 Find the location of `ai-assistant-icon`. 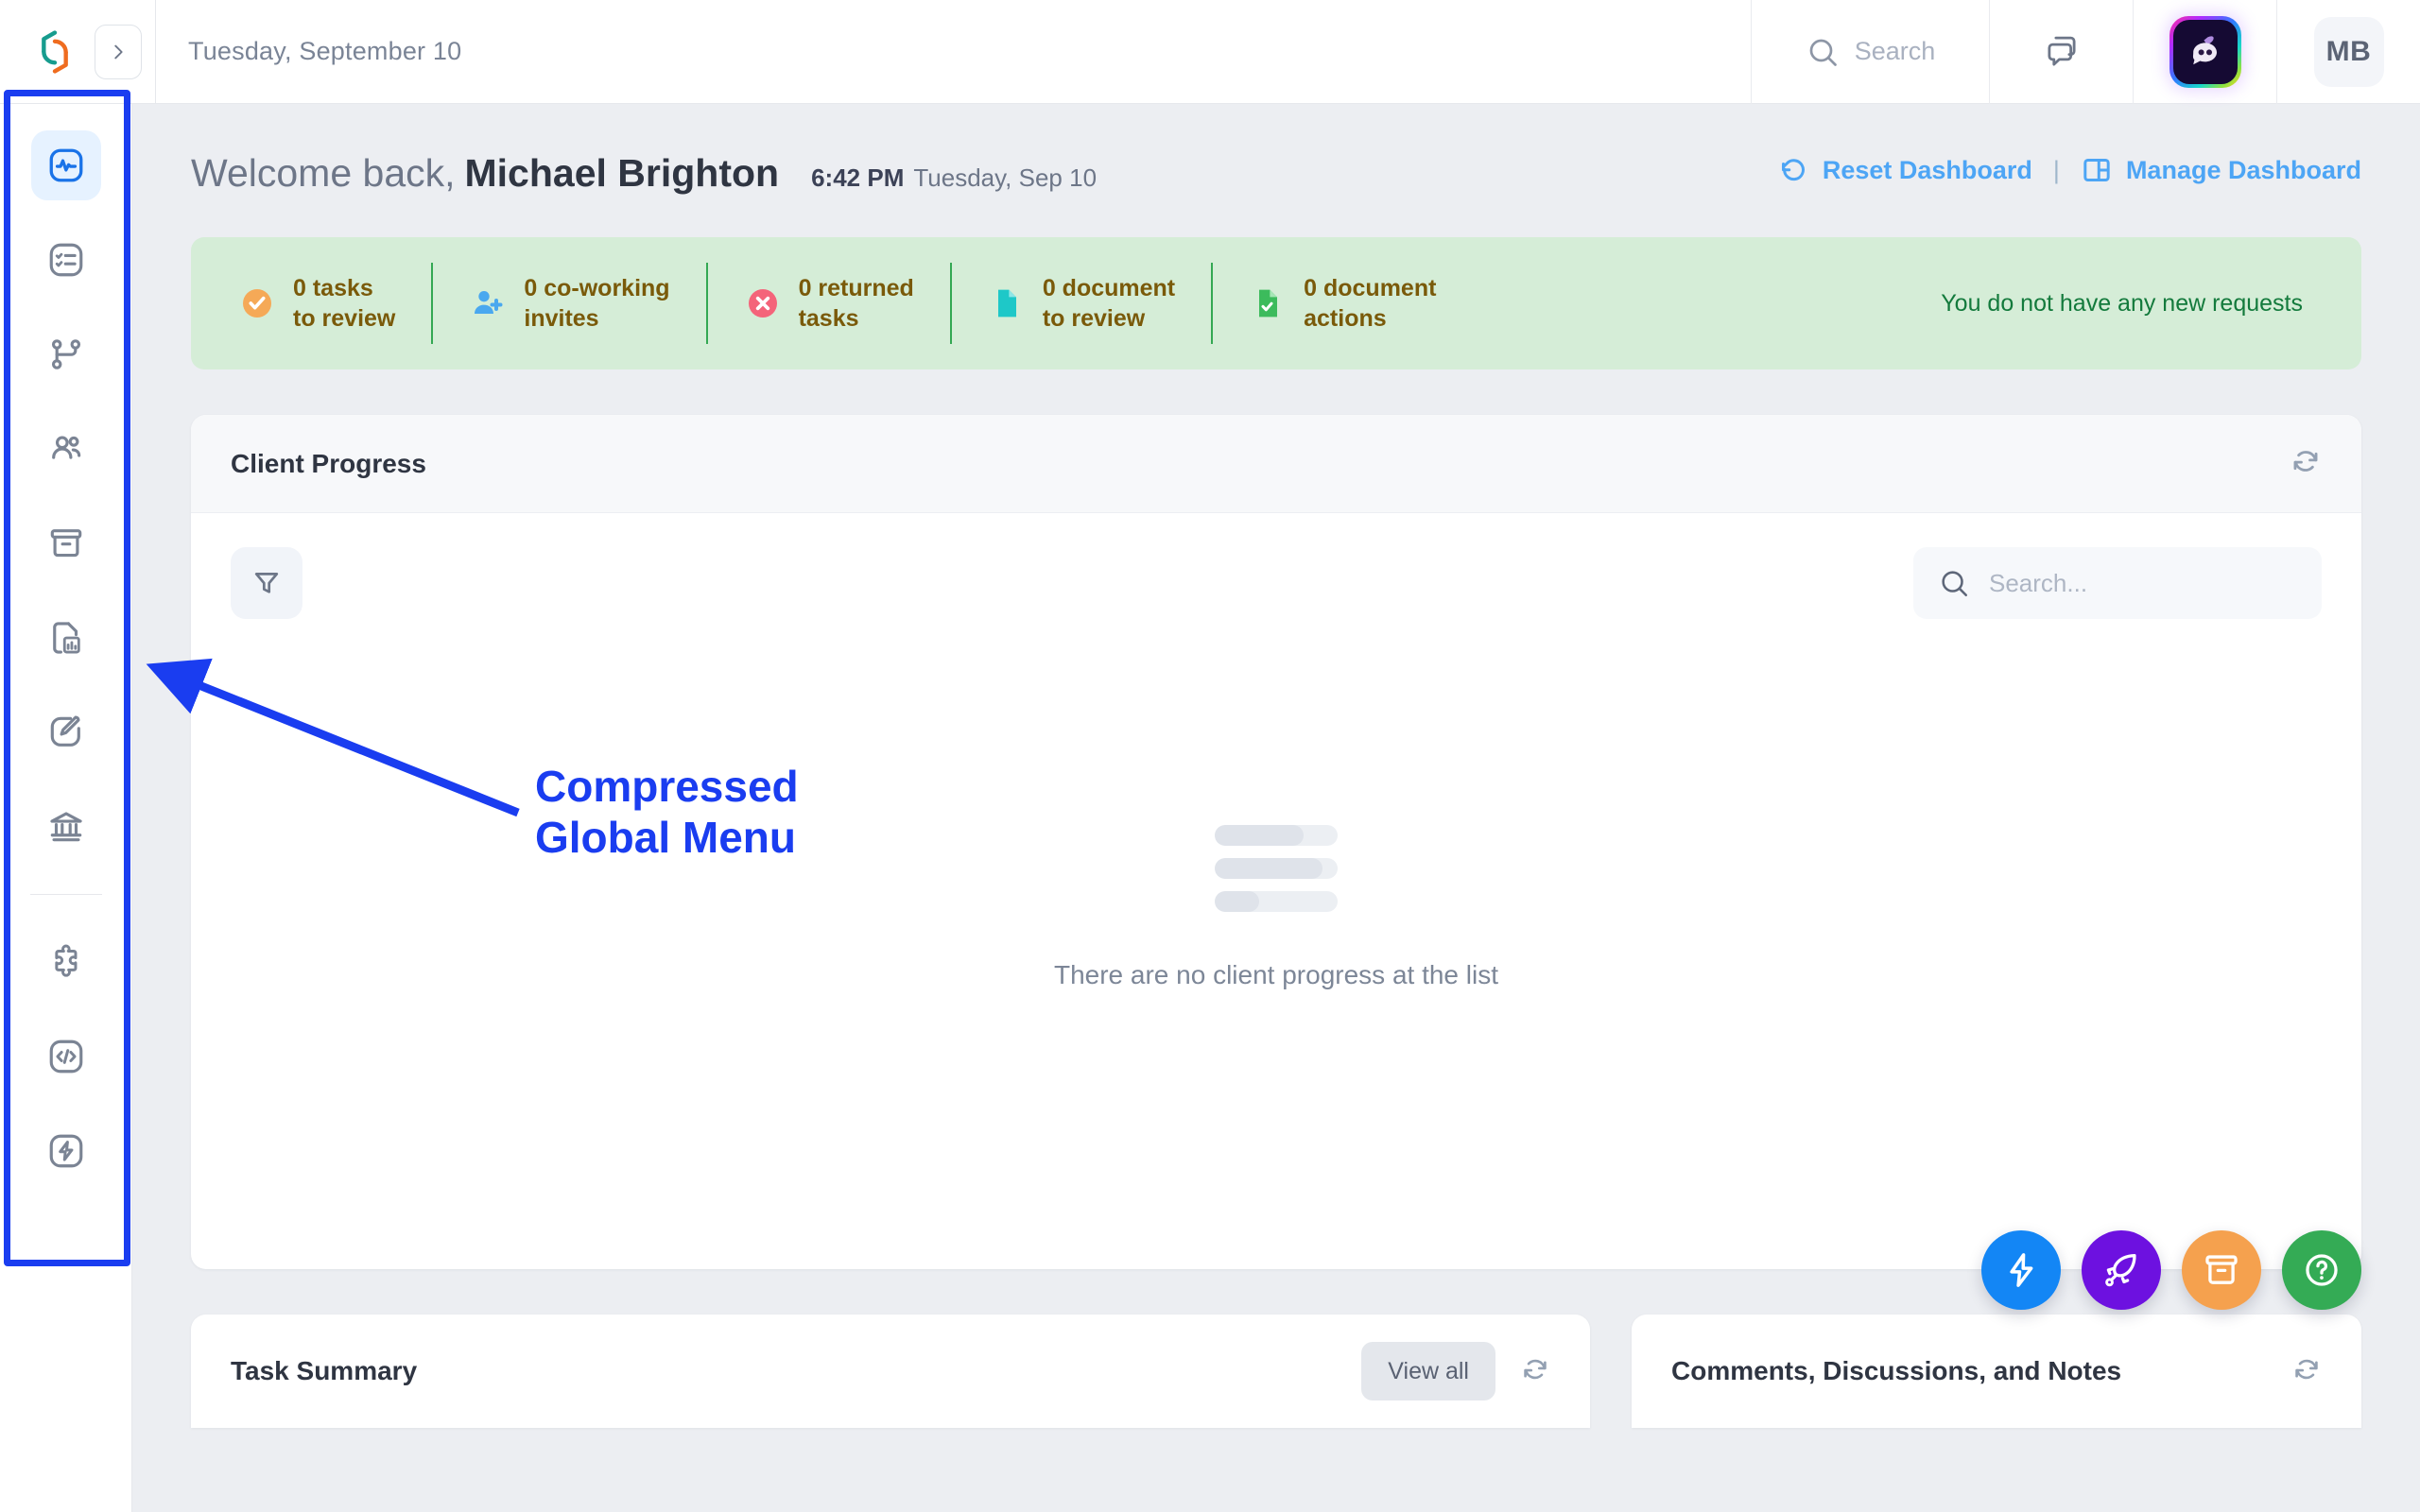

ai-assistant-icon is located at coordinates (2205, 51).